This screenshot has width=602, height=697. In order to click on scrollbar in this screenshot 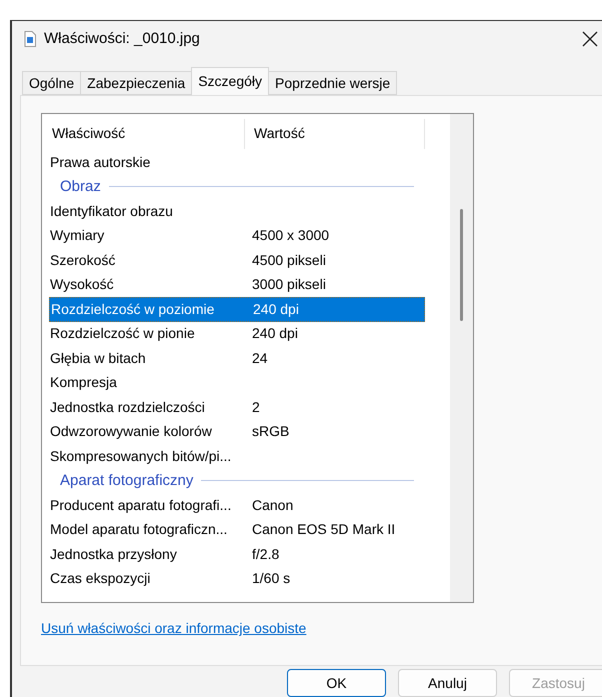, I will do `click(461, 358)`.